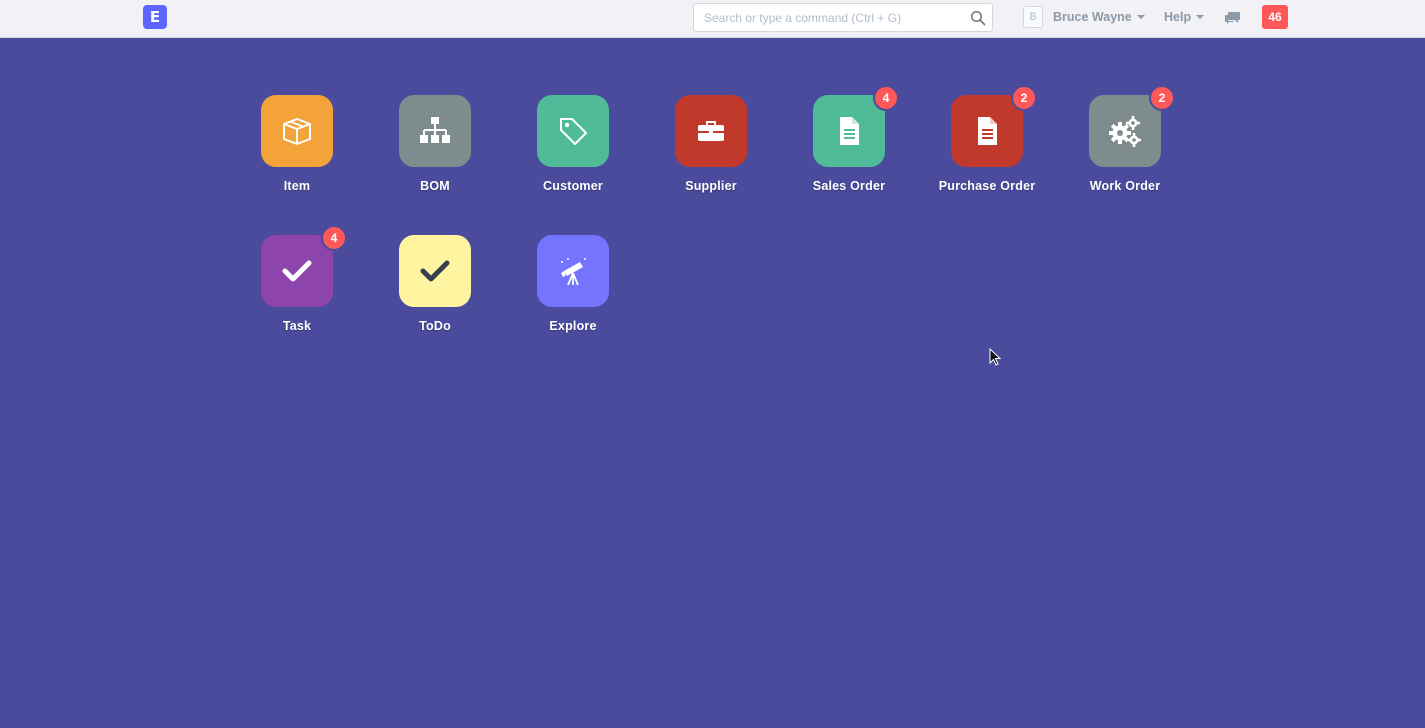 The width and height of the screenshot is (1425, 728). I want to click on module-label: Customer, so click(573, 186).